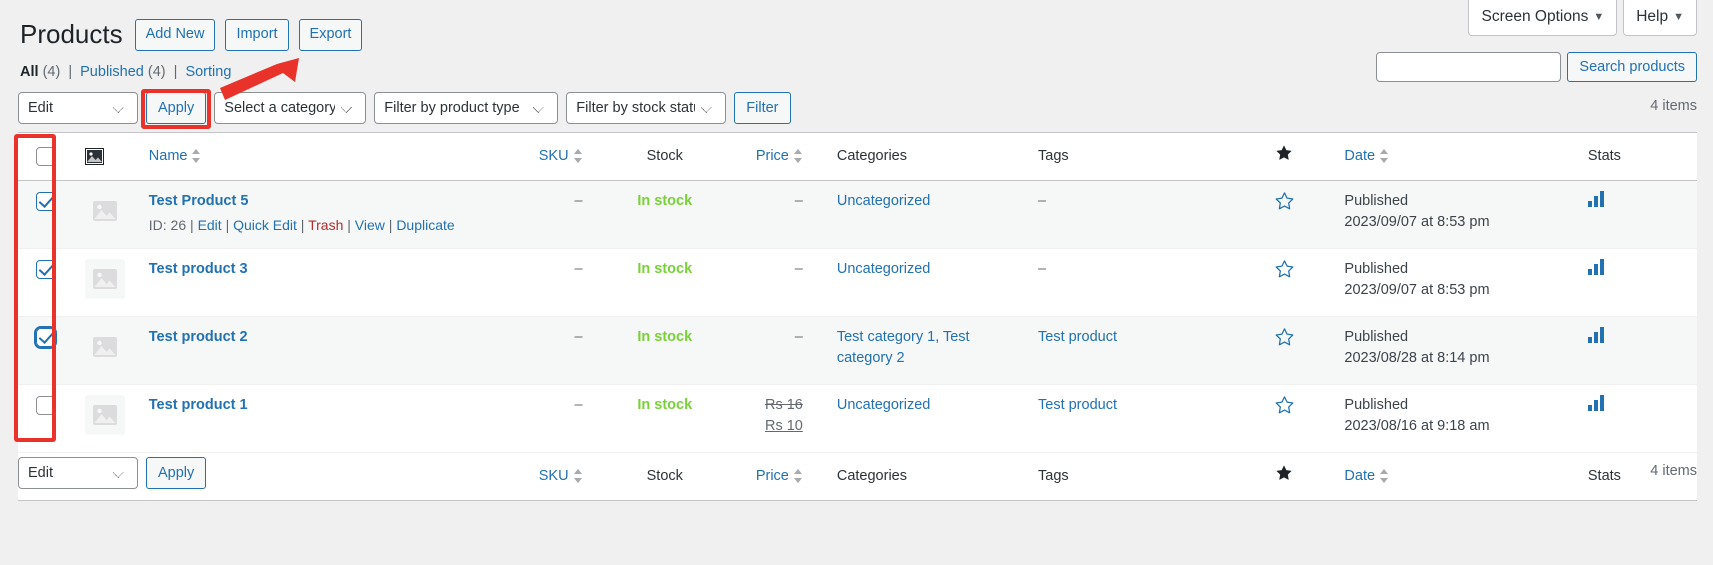 This screenshot has height=565, width=1713. I want to click on stock-status-filter-select: Filter by stock status, so click(646, 108).